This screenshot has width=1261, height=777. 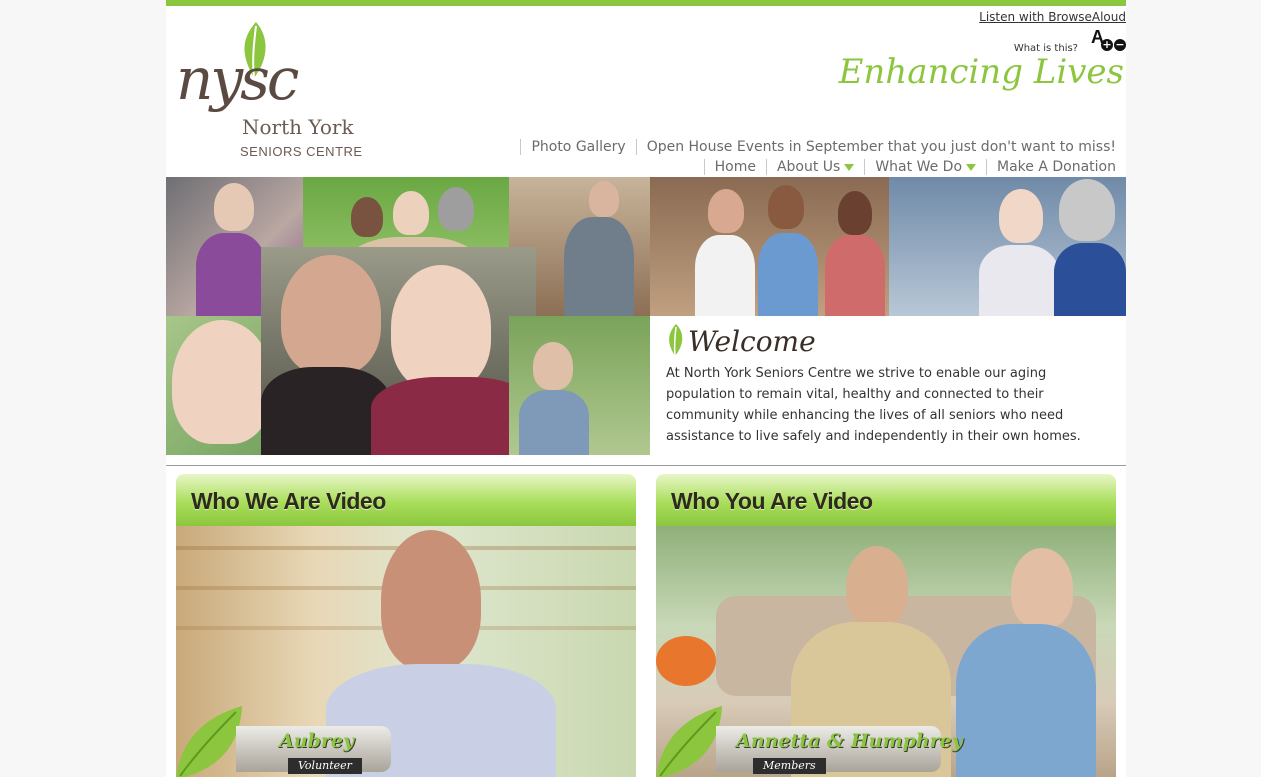 I want to click on site-logo: nysc North York SENIORS CENTRE, so click(x=274, y=91).